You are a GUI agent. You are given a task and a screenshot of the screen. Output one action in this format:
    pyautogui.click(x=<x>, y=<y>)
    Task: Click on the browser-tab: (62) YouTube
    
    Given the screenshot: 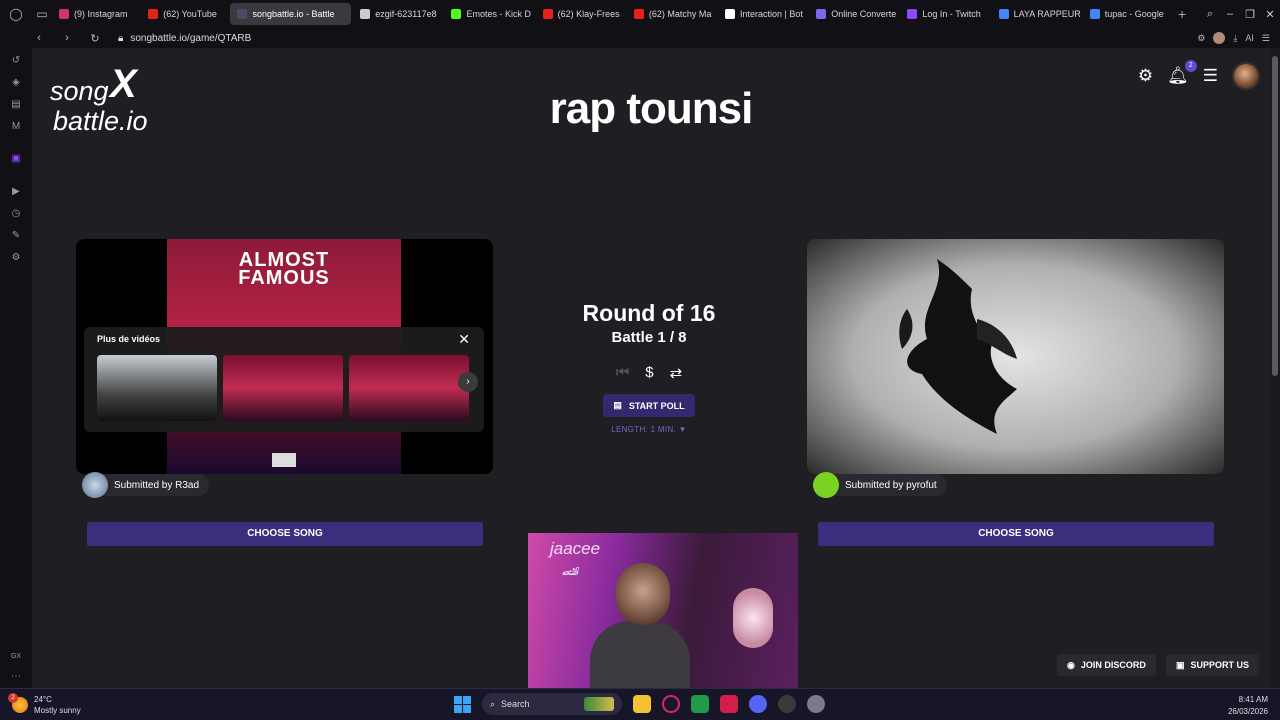 What is the action you would take?
    pyautogui.click(x=184, y=14)
    